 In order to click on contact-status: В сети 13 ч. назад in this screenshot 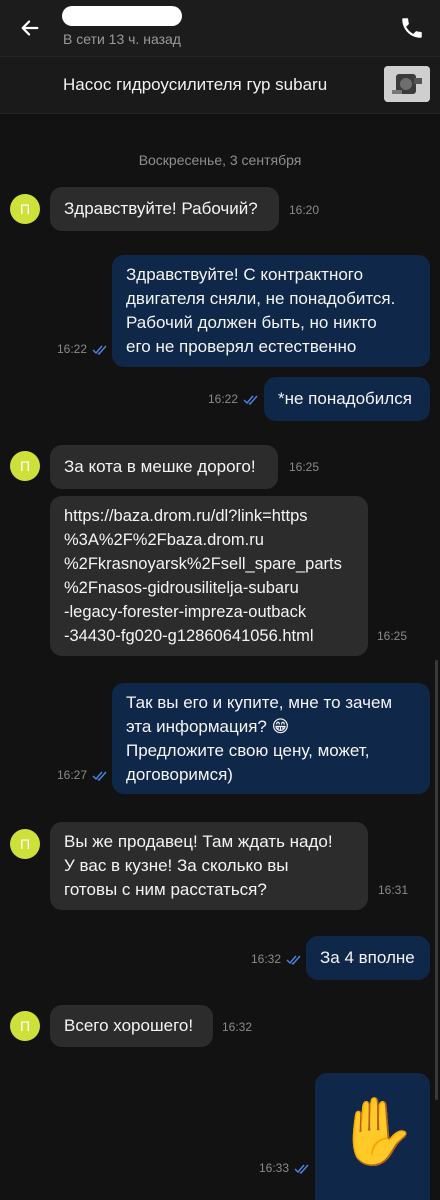, I will do `click(122, 39)`.